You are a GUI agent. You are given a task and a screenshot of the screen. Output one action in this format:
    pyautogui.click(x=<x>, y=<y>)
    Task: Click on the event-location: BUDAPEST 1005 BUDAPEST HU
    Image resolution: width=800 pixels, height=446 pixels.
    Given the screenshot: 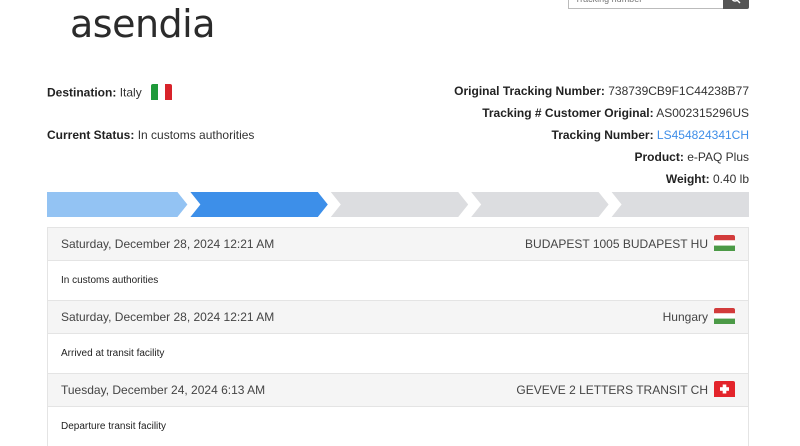 What is the action you would take?
    pyautogui.click(x=616, y=244)
    